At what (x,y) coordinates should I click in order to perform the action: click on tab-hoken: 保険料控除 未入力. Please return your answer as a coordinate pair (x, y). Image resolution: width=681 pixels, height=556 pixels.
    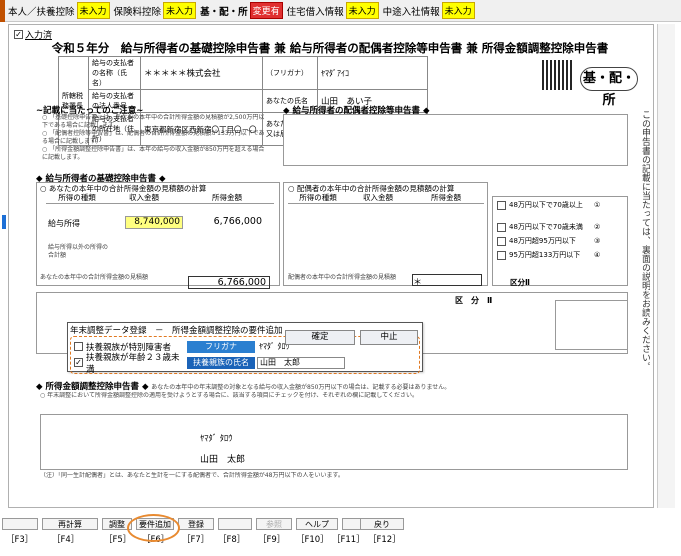
    Looking at the image, I should click on (155, 10).